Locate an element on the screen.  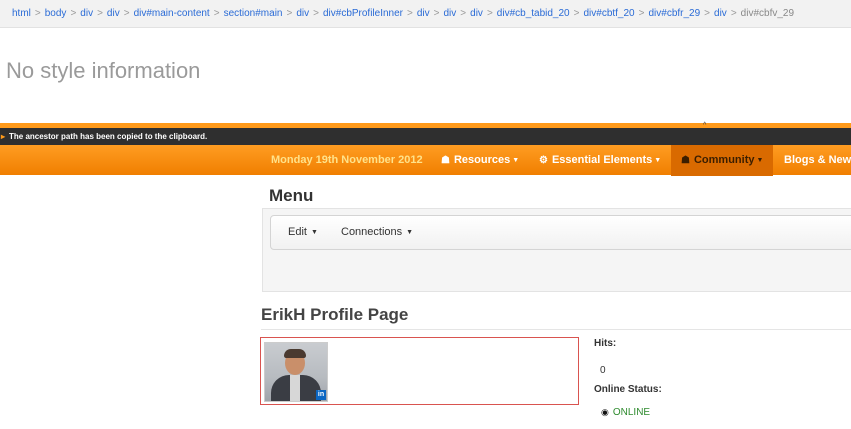
eye-icon: ◉ is located at coordinates (605, 412).